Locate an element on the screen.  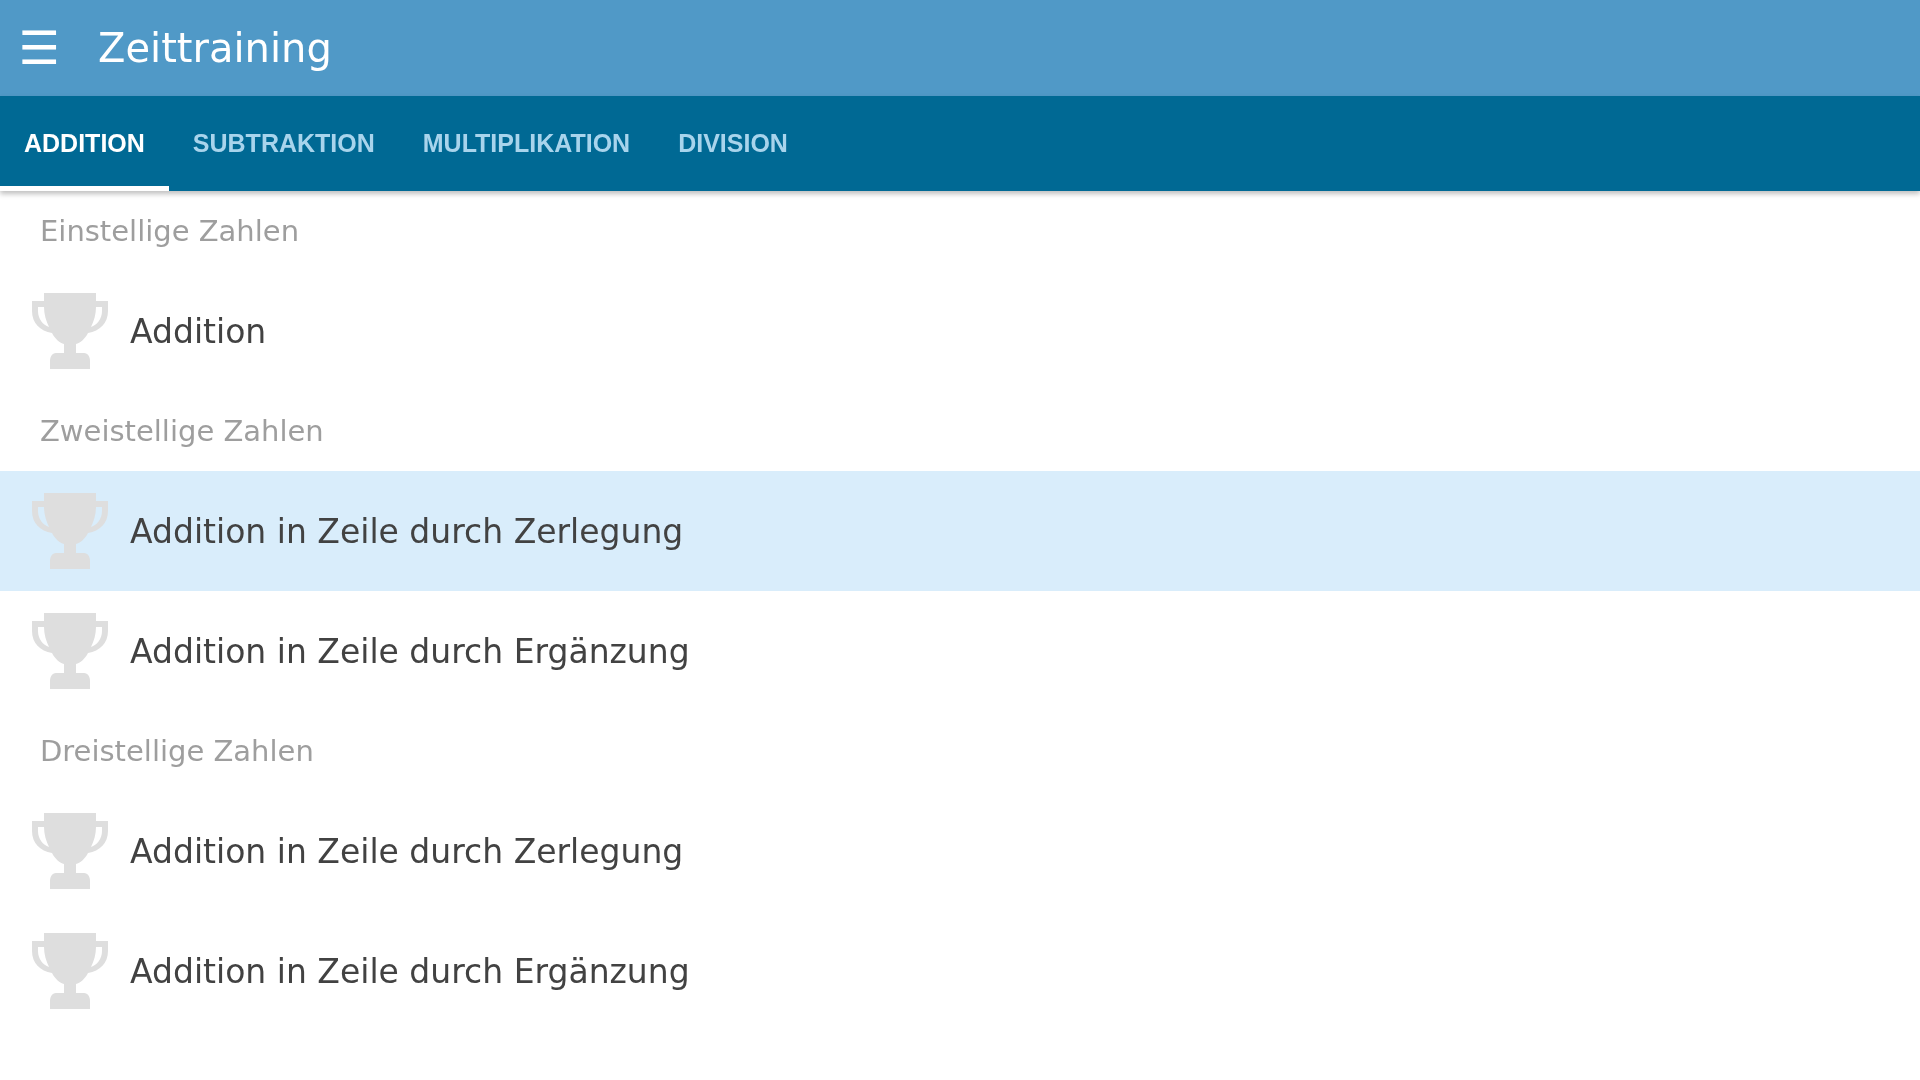
section-header: Zweistellige Zahlen is located at coordinates (182, 431).